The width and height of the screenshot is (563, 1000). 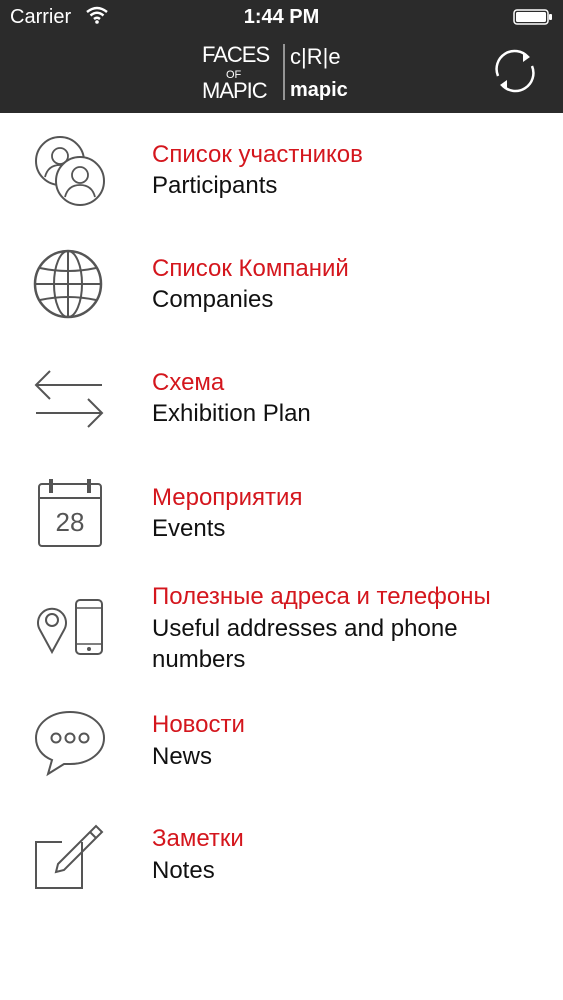 What do you see at coordinates (182, 756) in the screenshot?
I see `menu-item-title-en: News` at bounding box center [182, 756].